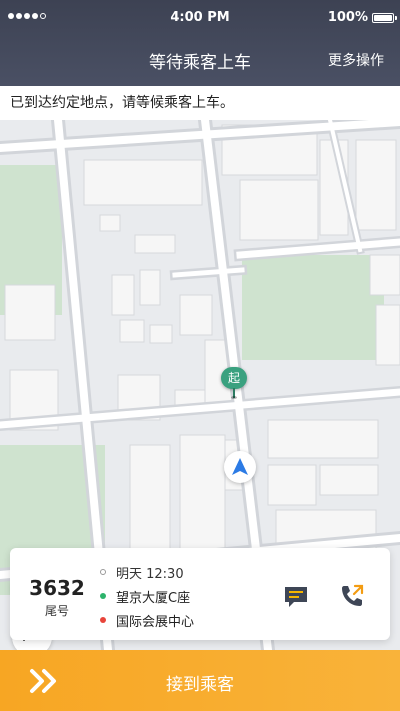  Describe the element at coordinates (200, 18) in the screenshot. I see `status-bar: 4:00 PM 100%` at that location.